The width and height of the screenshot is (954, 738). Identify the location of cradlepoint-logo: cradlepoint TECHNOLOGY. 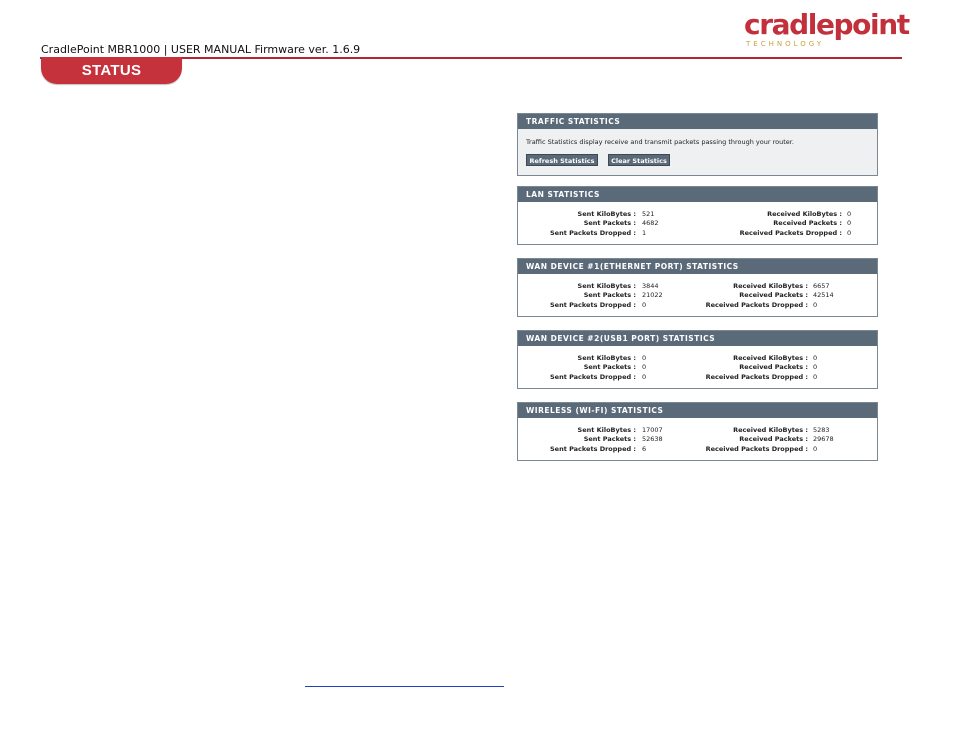
(827, 28).